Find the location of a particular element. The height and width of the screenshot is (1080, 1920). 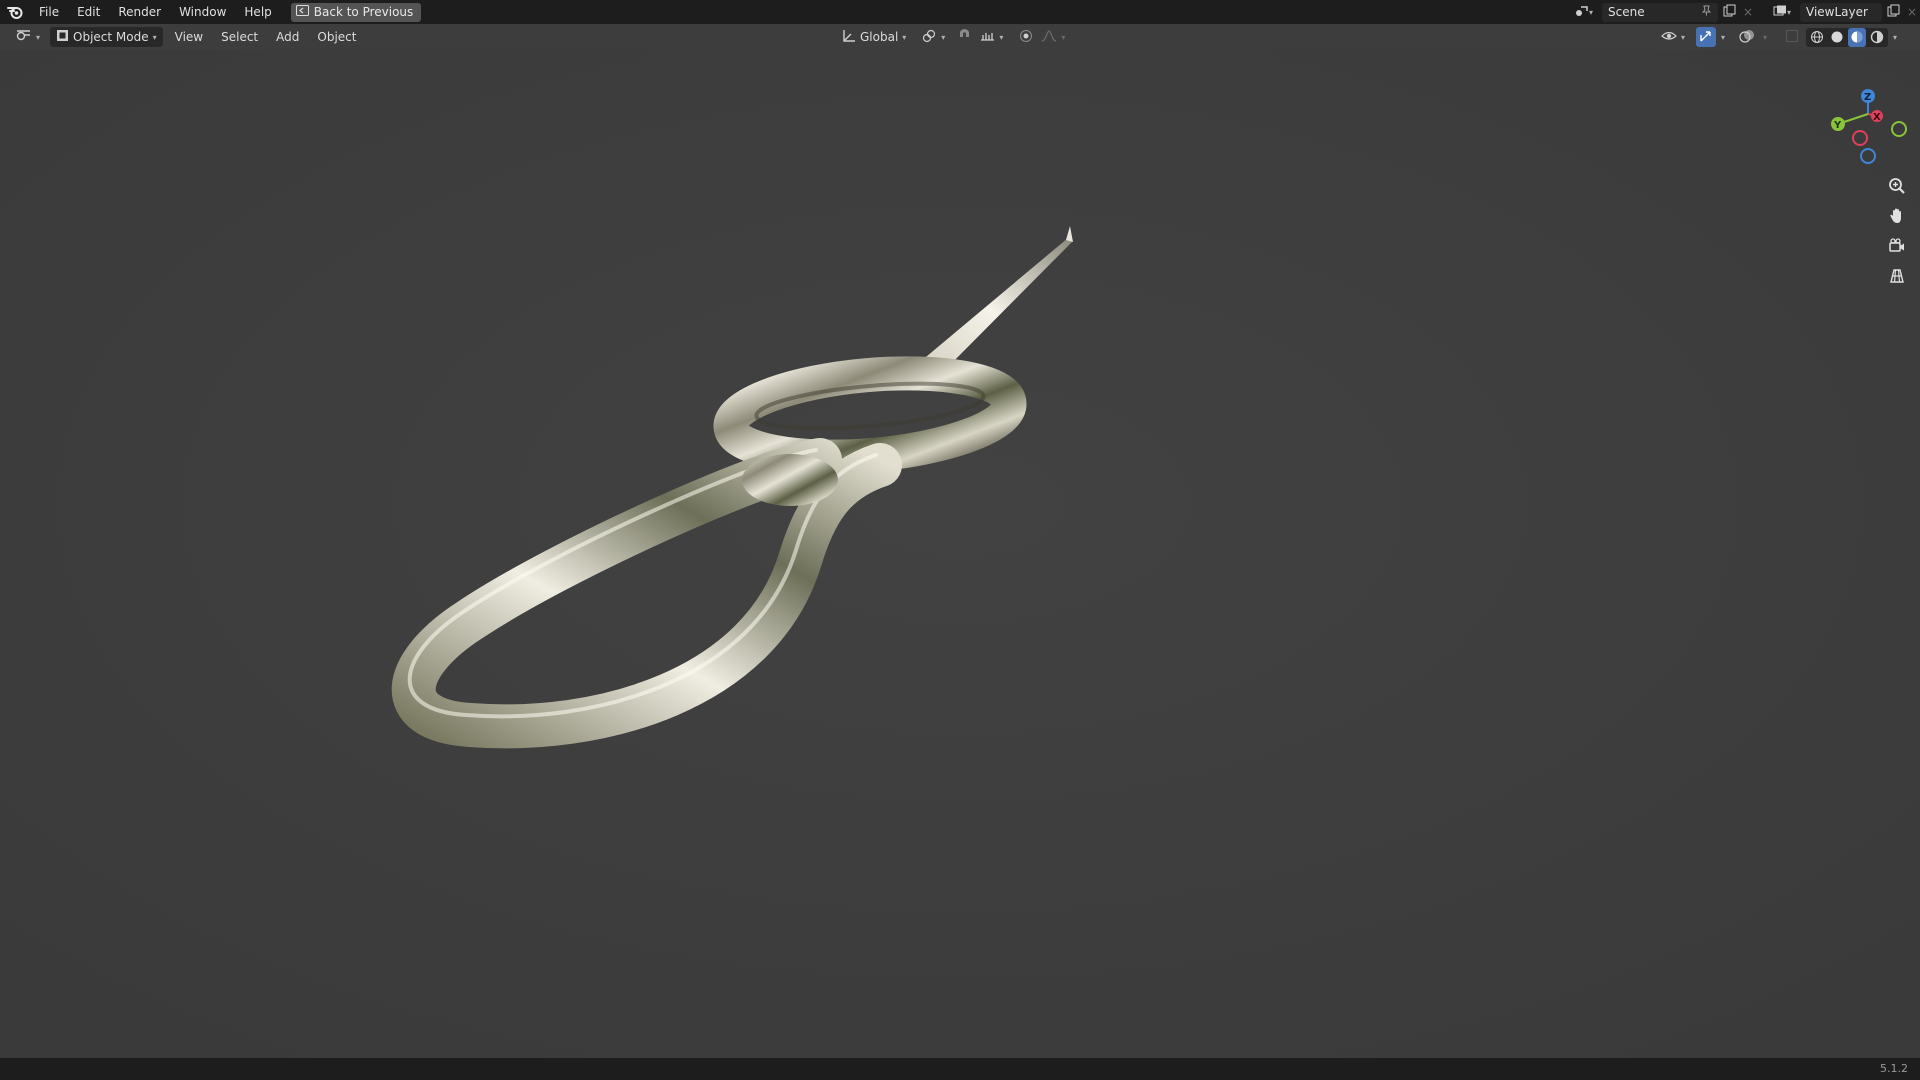

select-extend-icon is located at coordinates (69, 64).